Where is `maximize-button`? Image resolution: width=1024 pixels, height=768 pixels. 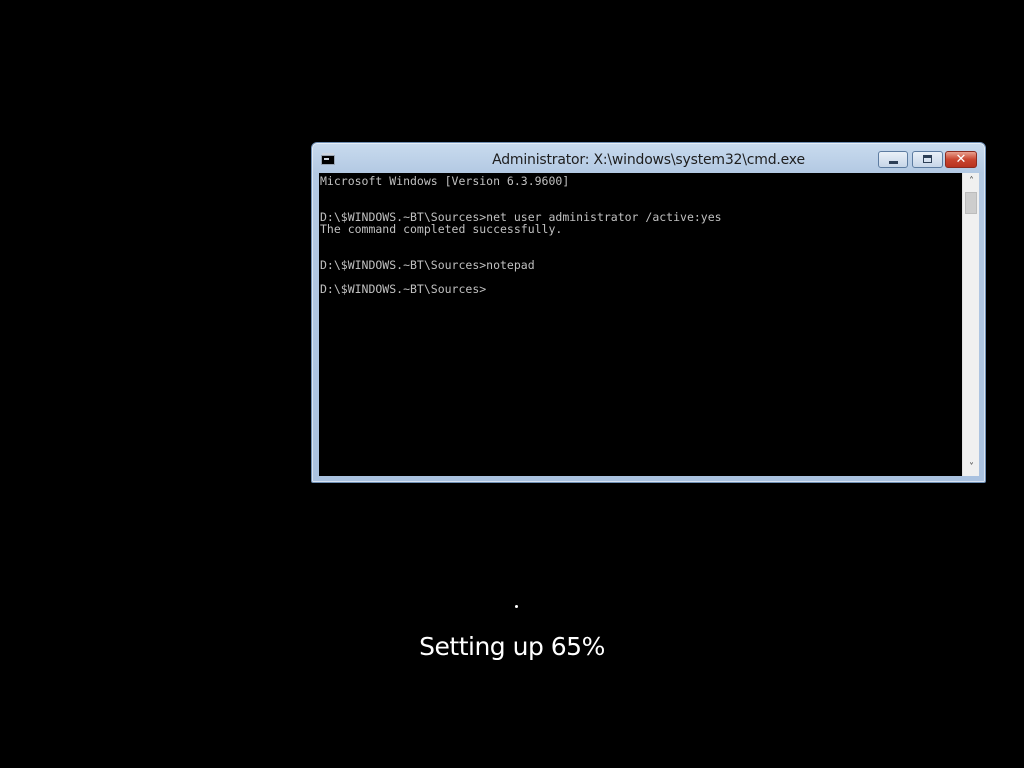 maximize-button is located at coordinates (927, 159).